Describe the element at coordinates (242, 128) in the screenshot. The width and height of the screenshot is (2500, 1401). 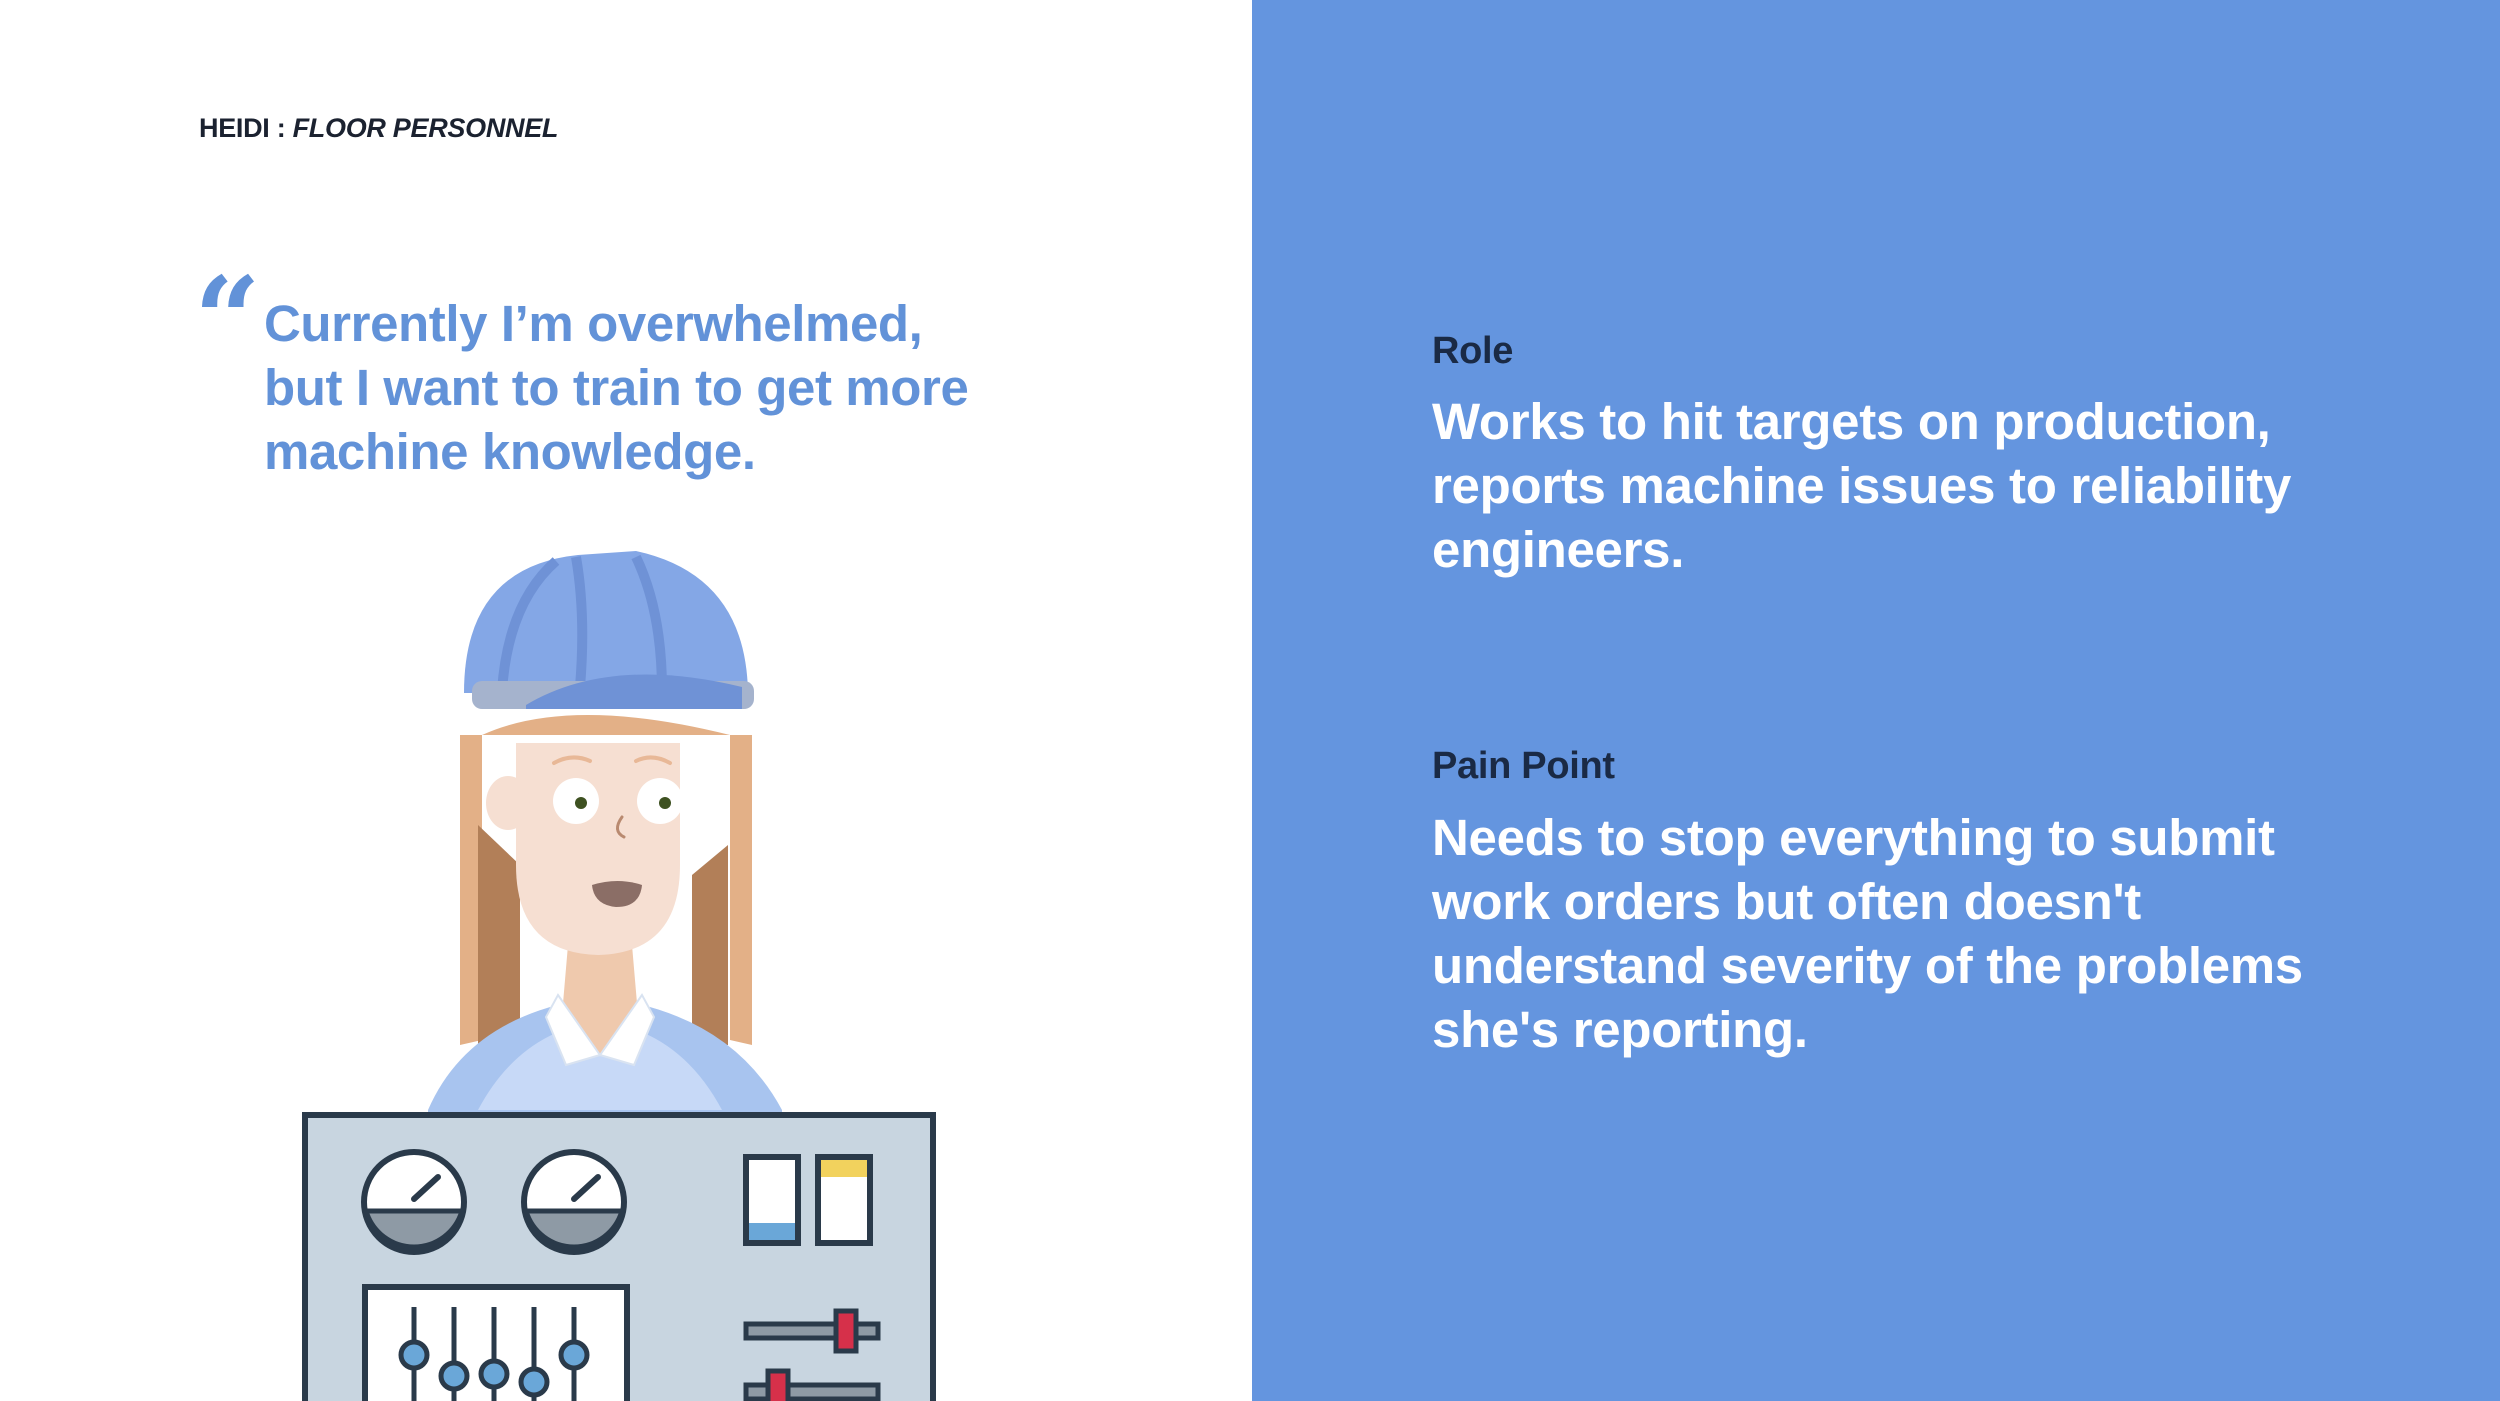
I see `persona-name: HEIDI :` at that location.